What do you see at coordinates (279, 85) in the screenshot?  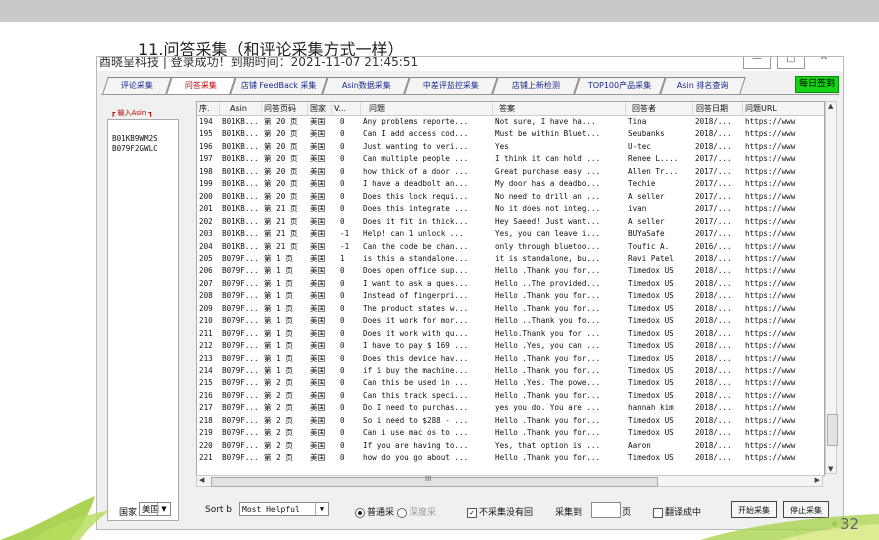 I see `tab-store-feedback: 店铺 FeedBack 采集` at bounding box center [279, 85].